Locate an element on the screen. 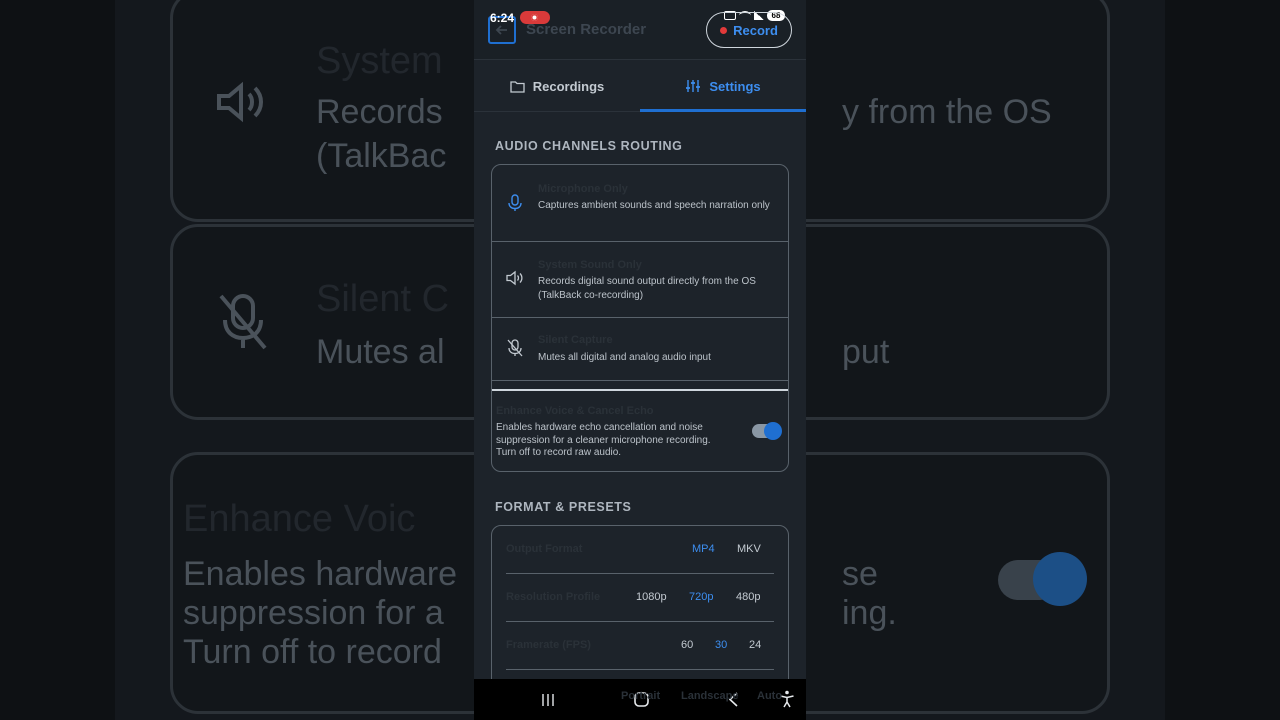 This screenshot has width=1280, height=720. option-title: System Sound Only is located at coordinates (590, 265).